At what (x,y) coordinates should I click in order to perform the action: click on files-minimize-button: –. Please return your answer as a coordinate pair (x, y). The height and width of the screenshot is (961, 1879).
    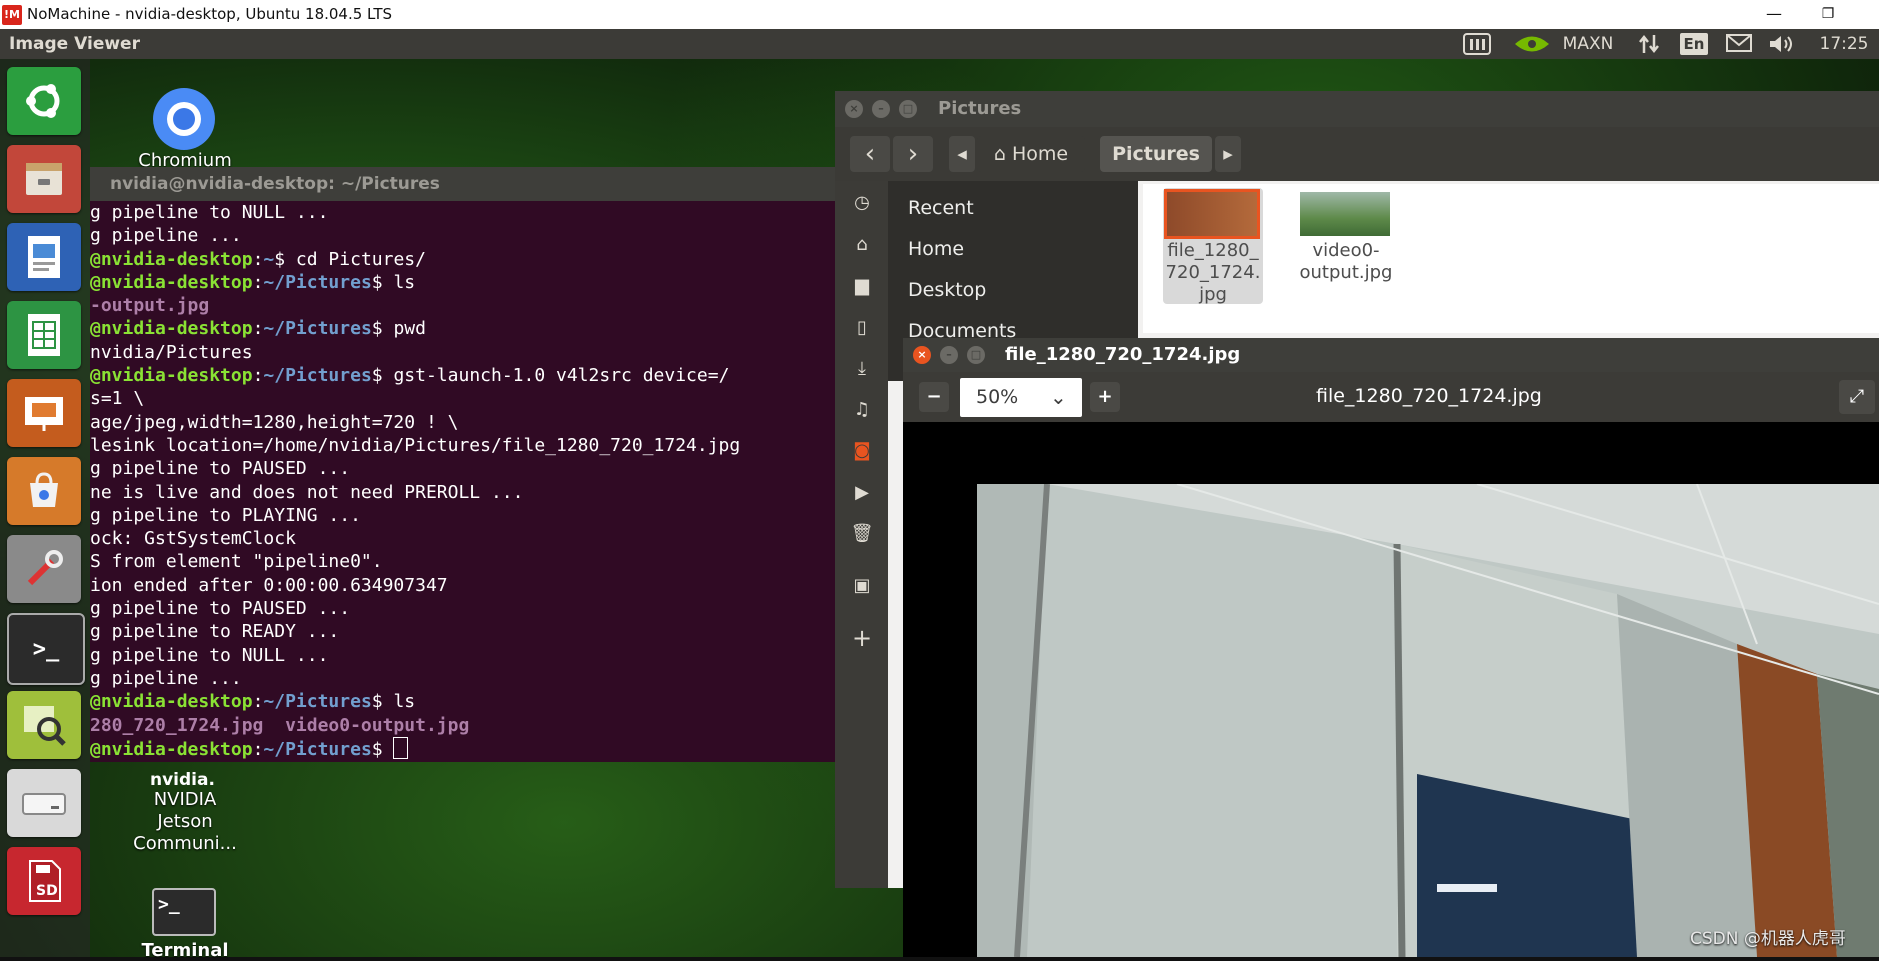
    Looking at the image, I should click on (881, 109).